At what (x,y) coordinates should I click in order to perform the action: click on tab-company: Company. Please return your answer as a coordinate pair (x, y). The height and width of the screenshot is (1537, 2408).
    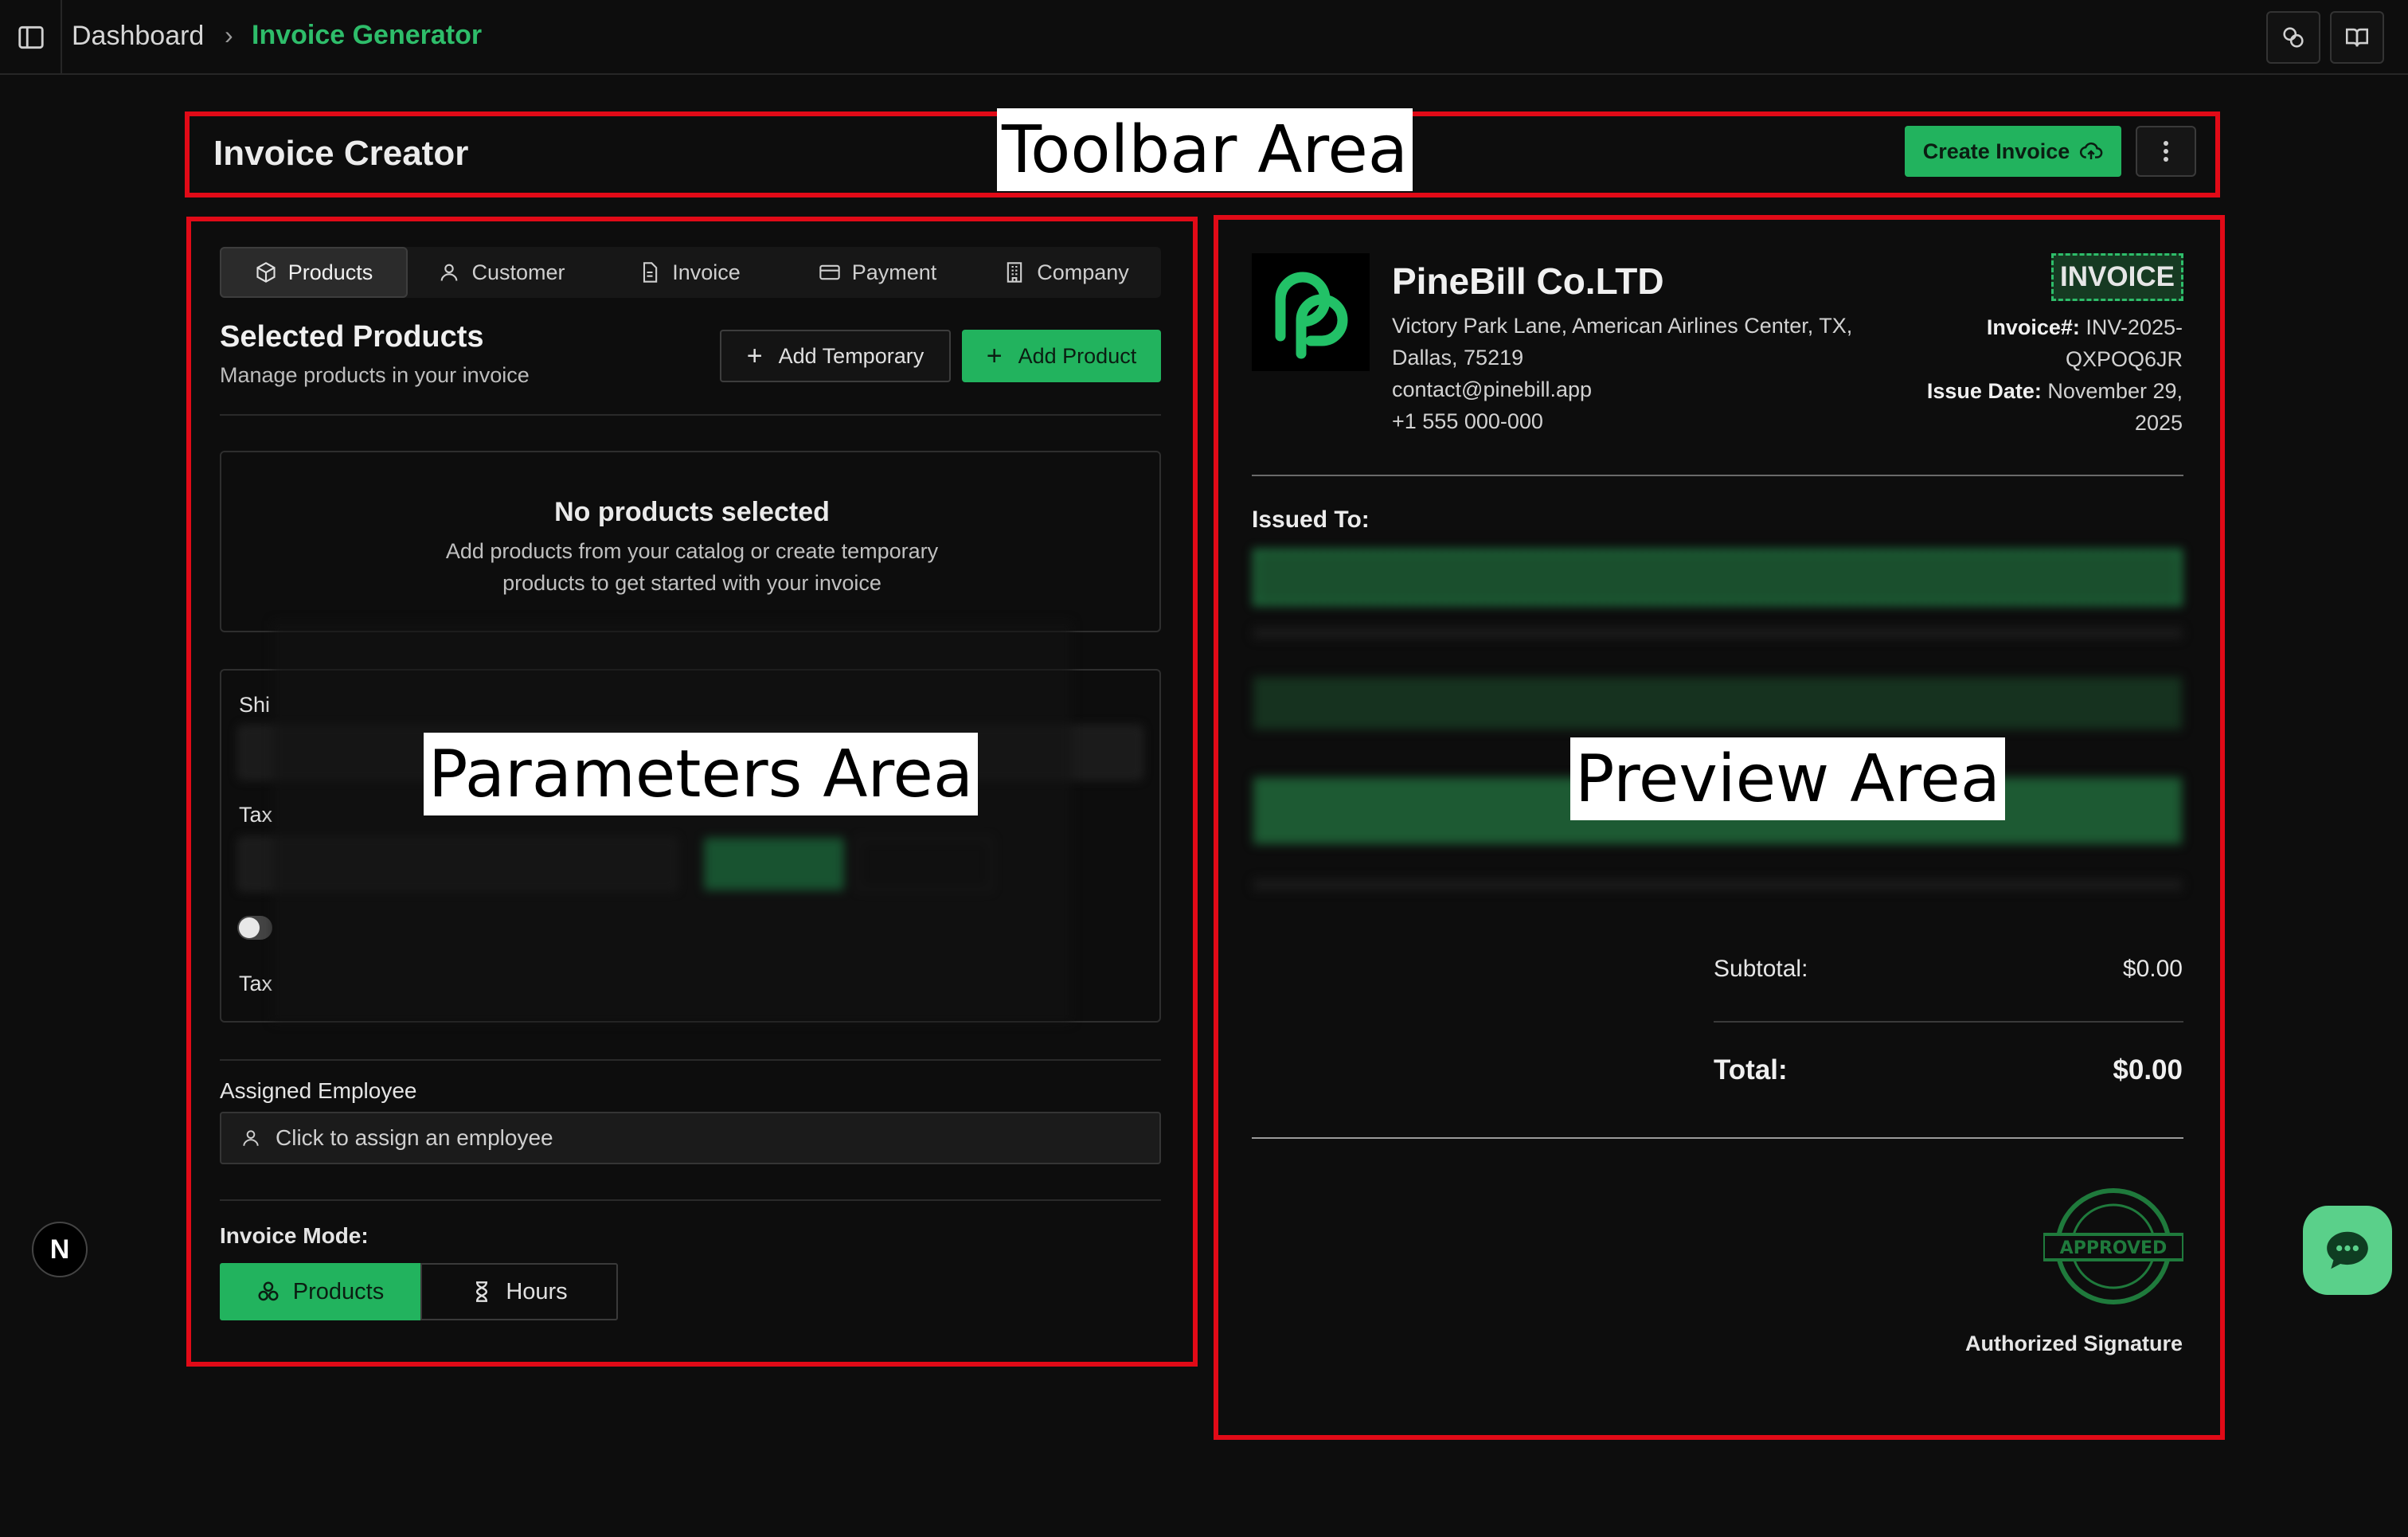
    Looking at the image, I should click on (1066, 272).